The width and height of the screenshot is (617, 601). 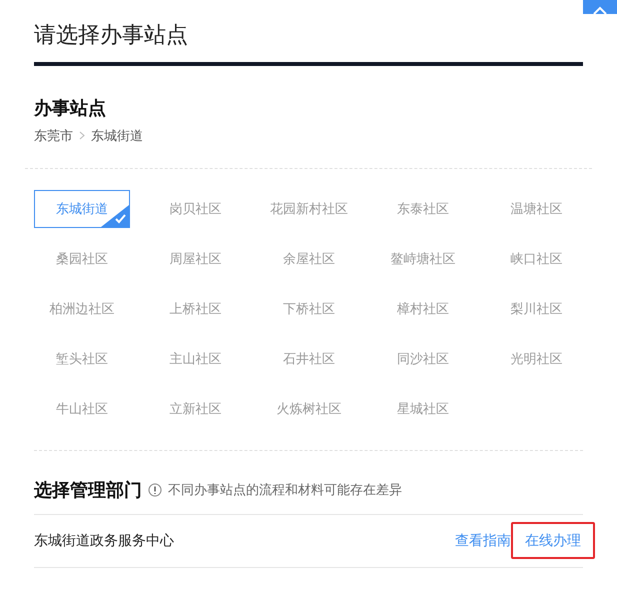 I want to click on station-option: 石井社区, so click(x=309, y=359).